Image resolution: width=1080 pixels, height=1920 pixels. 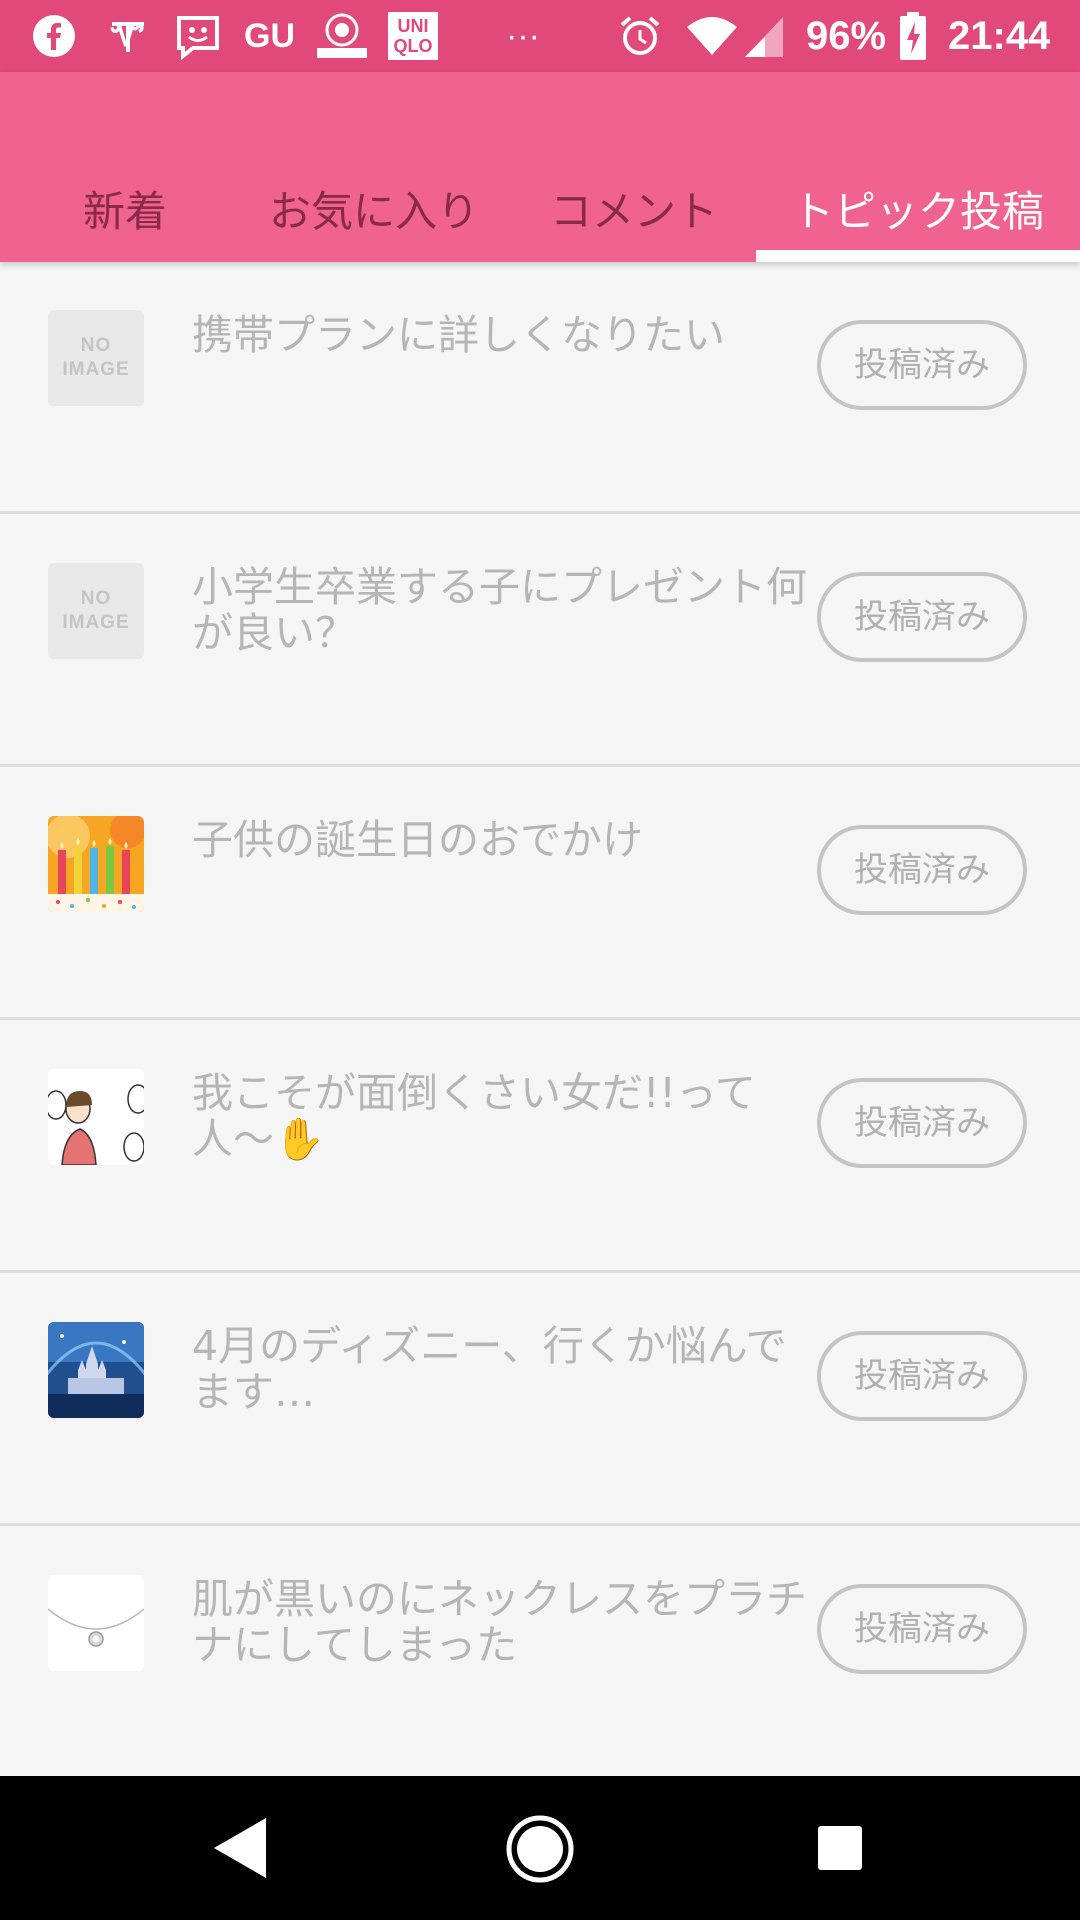 What do you see at coordinates (499, 1622) in the screenshot?
I see `topic-title: 肌が黒いのにネックレスをプラチナにしてしまった` at bounding box center [499, 1622].